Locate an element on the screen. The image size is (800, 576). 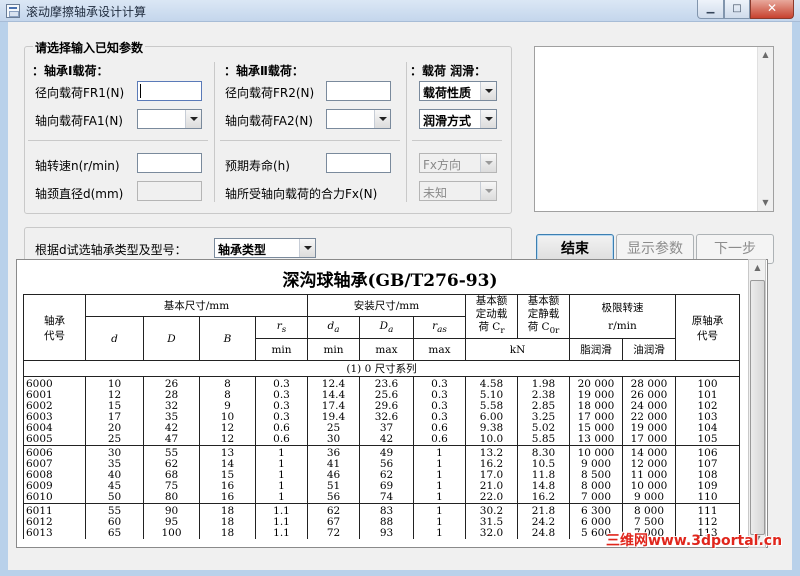
table-cell: 23.6 25.6 29.6 32.6 37 42 is located at coordinates (386, 411).